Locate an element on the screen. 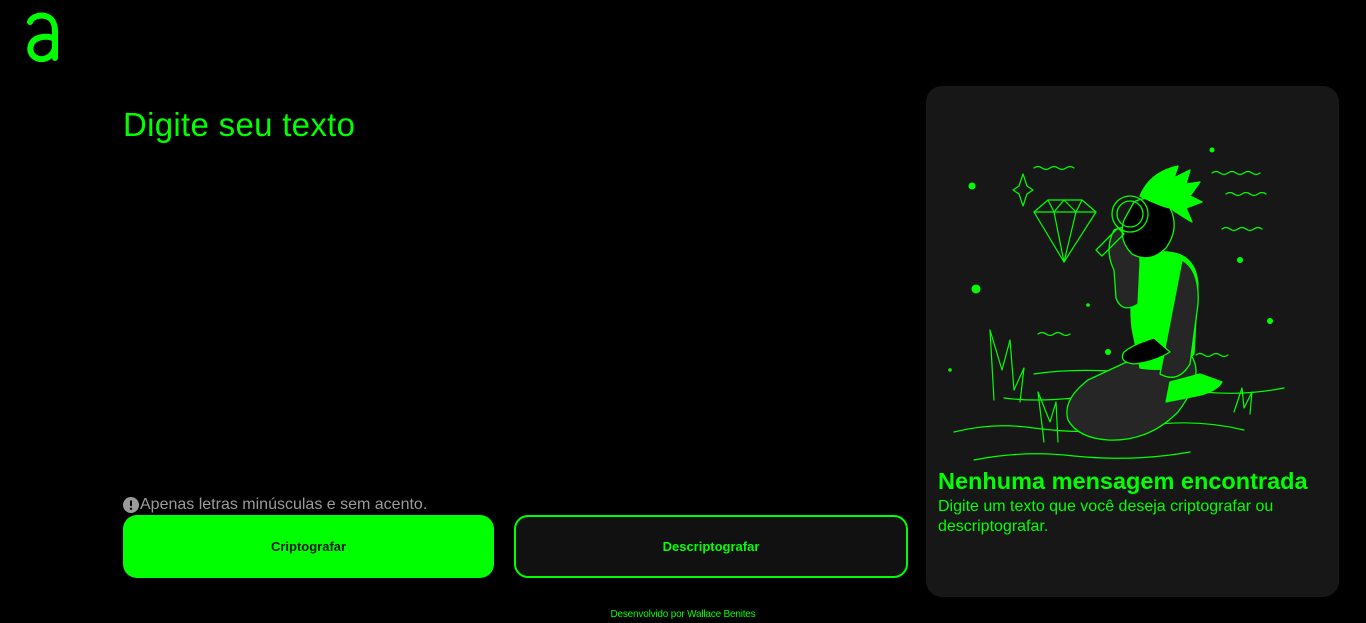  encrypt-button: Criptografar is located at coordinates (308, 546).